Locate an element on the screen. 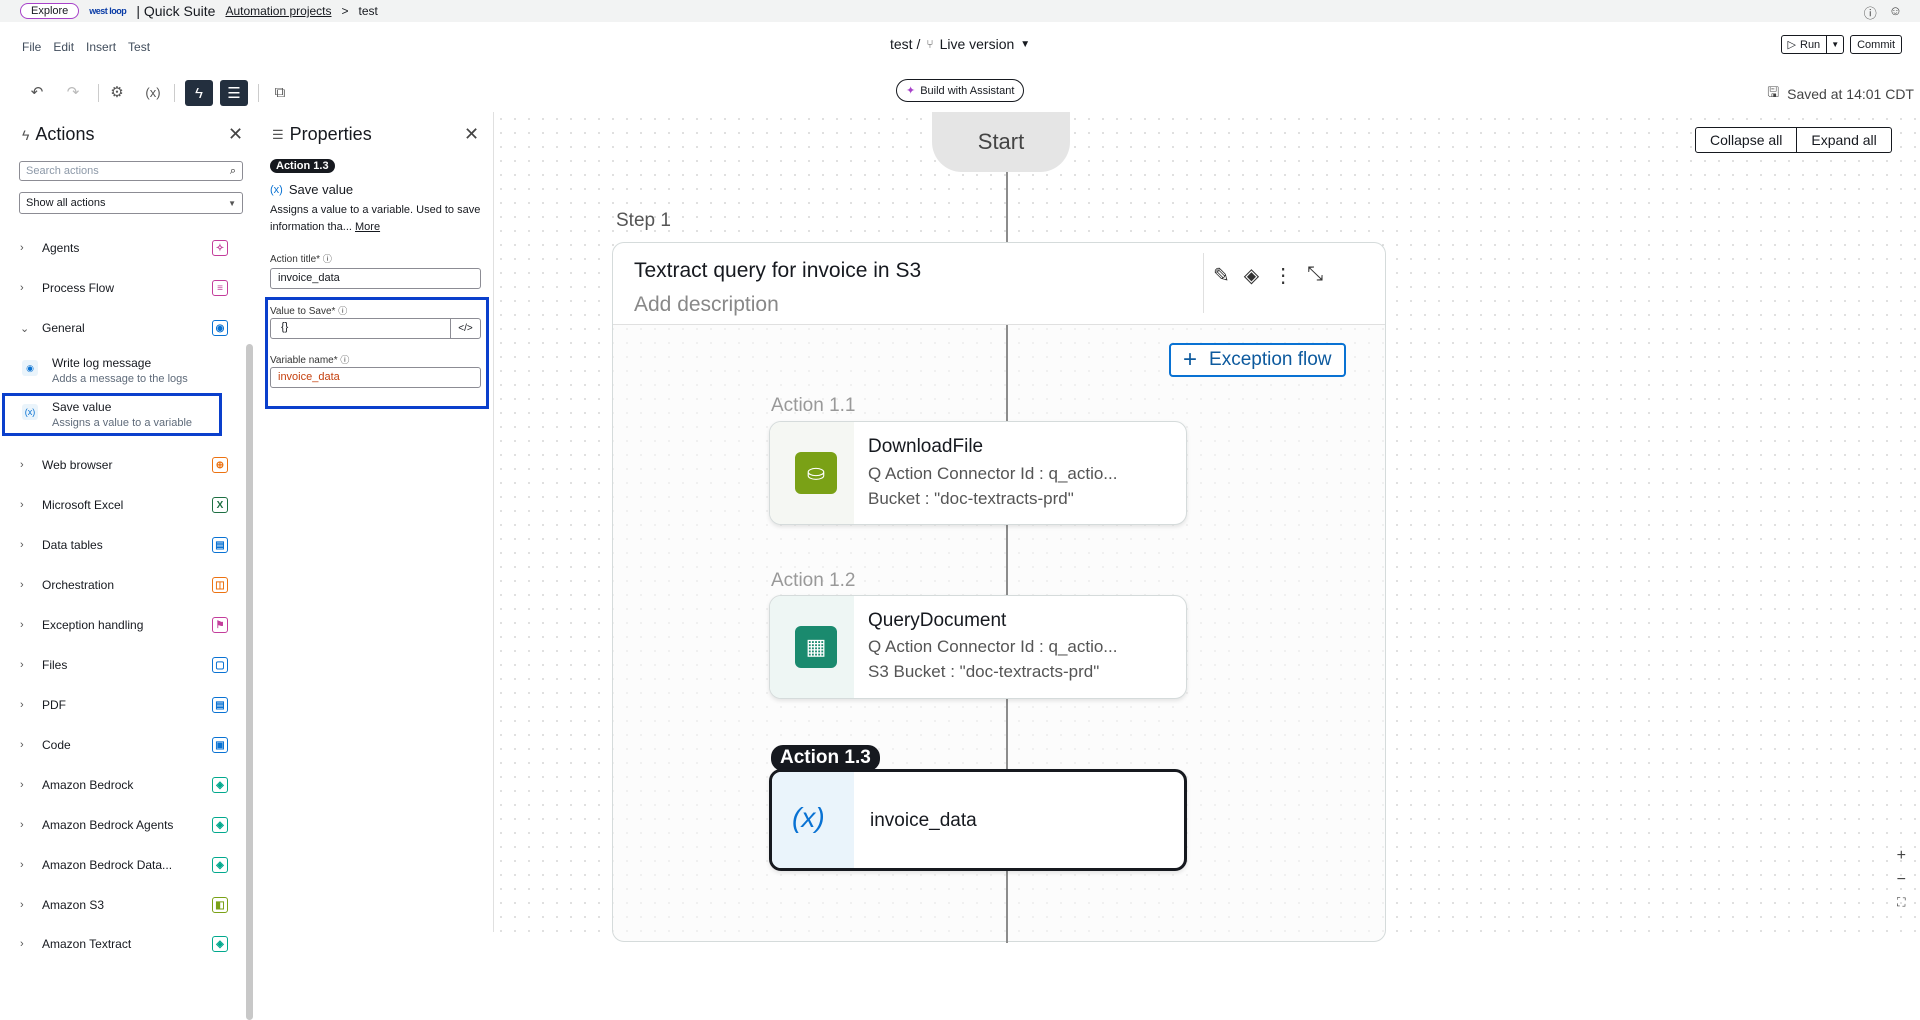 The image size is (1920, 1020). category-icon: ▤ is located at coordinates (220, 705).